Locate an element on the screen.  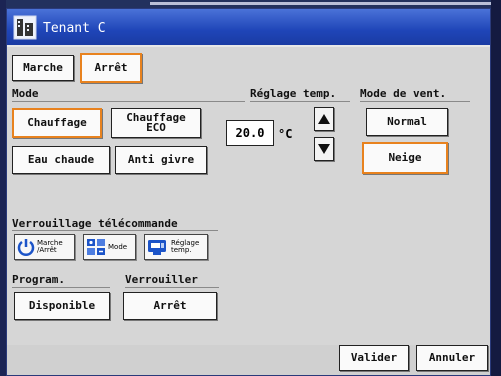
title-bar: Tenant C is located at coordinates (248, 28).